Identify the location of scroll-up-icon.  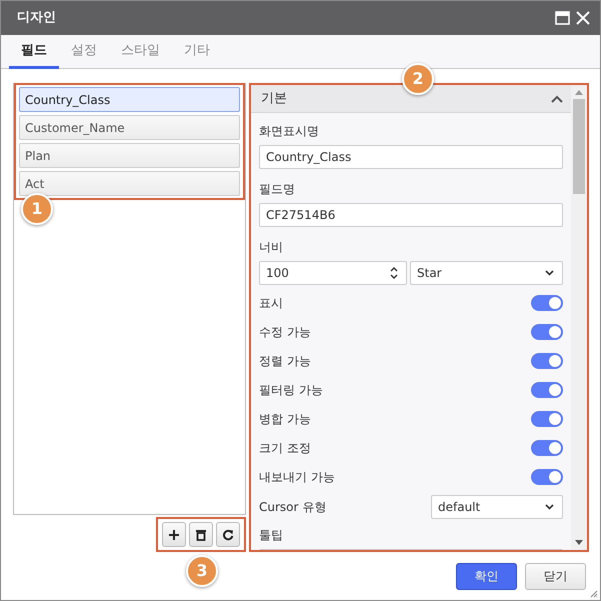
(579, 92).